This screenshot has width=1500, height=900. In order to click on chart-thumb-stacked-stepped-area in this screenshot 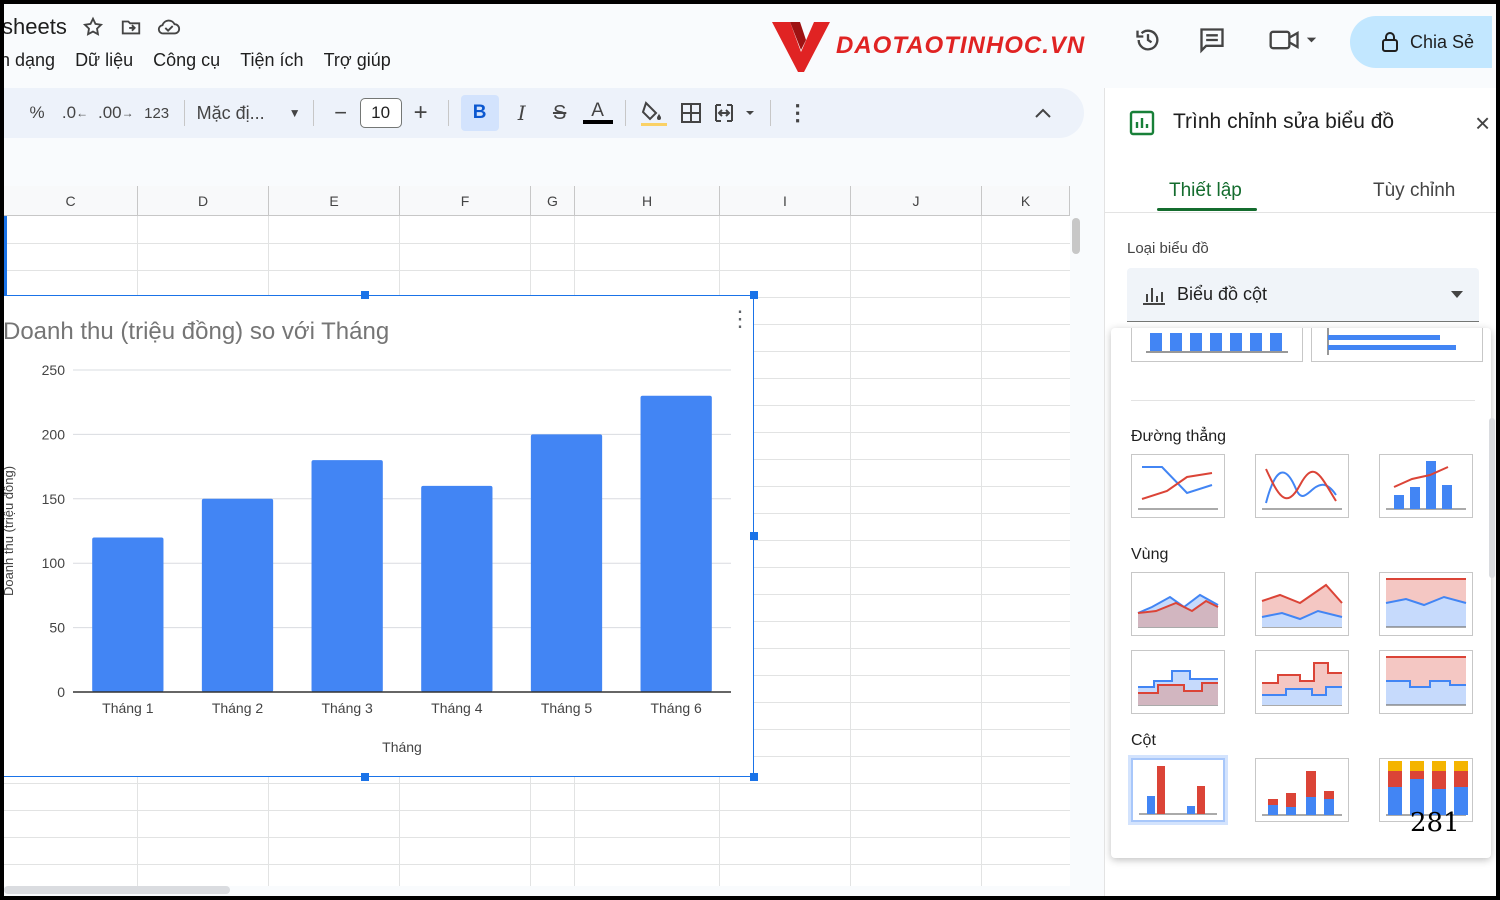, I will do `click(1302, 682)`.